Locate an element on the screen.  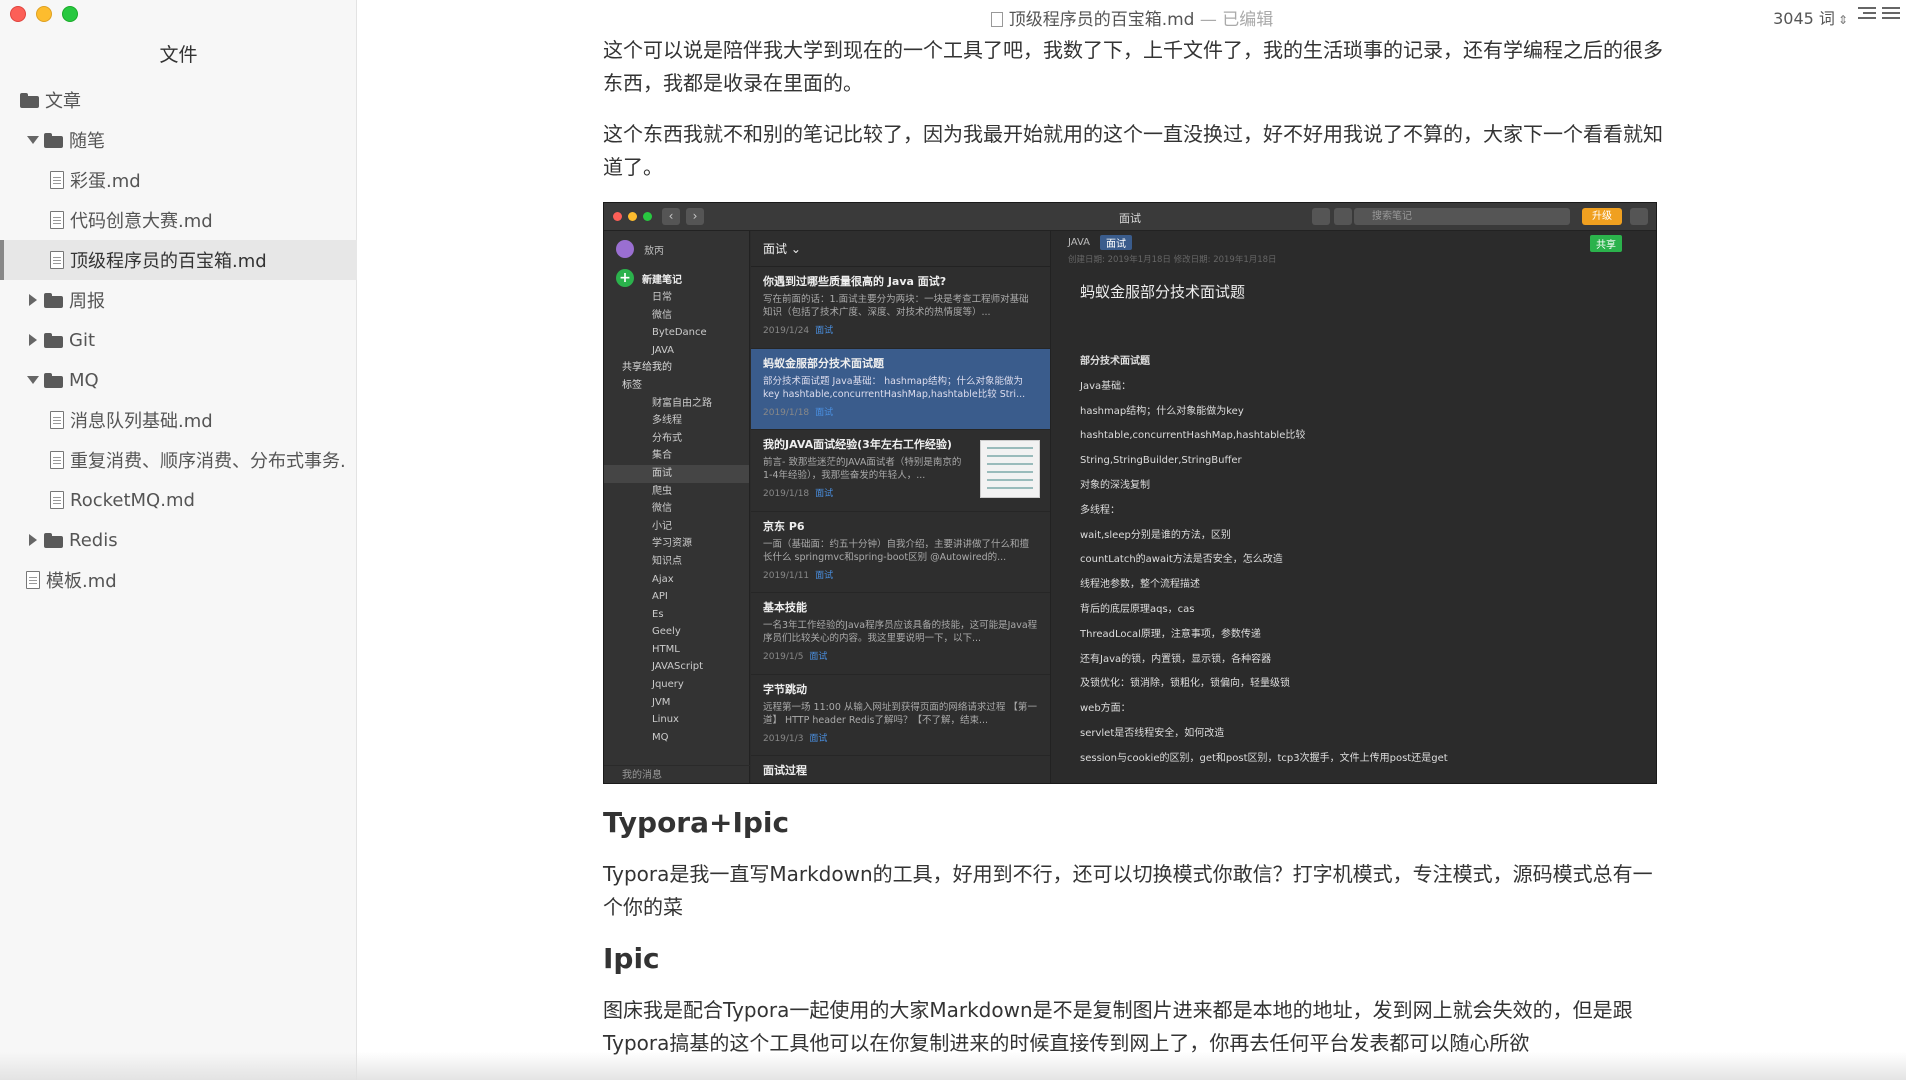
outline-icon is located at coordinates (1867, 14).